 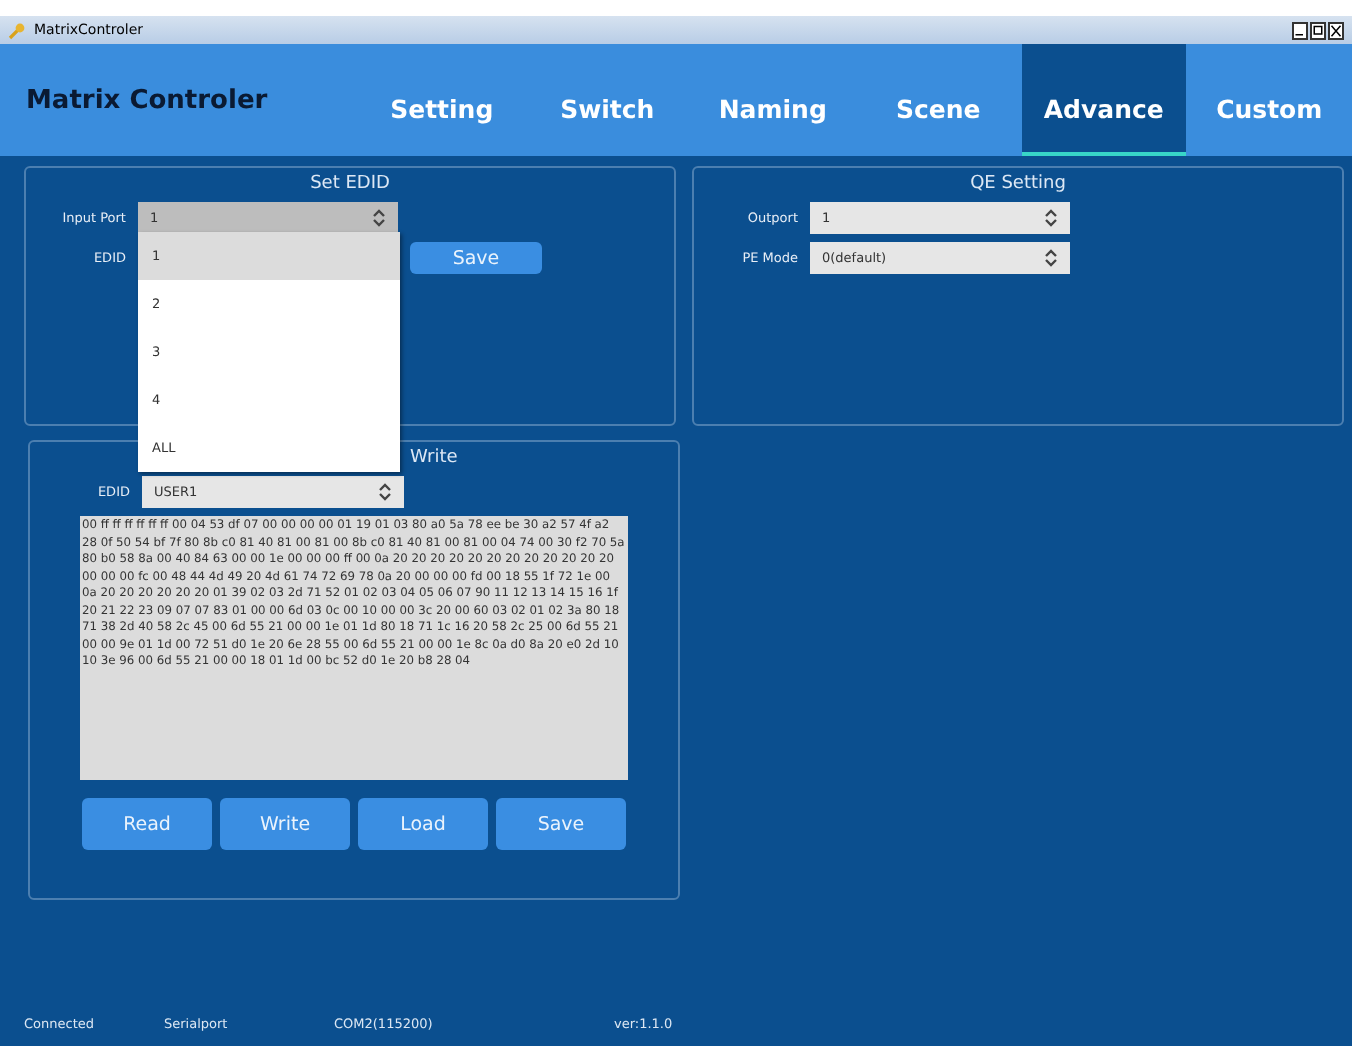 What do you see at coordinates (1269, 100) in the screenshot?
I see `nav-tab: Custom` at bounding box center [1269, 100].